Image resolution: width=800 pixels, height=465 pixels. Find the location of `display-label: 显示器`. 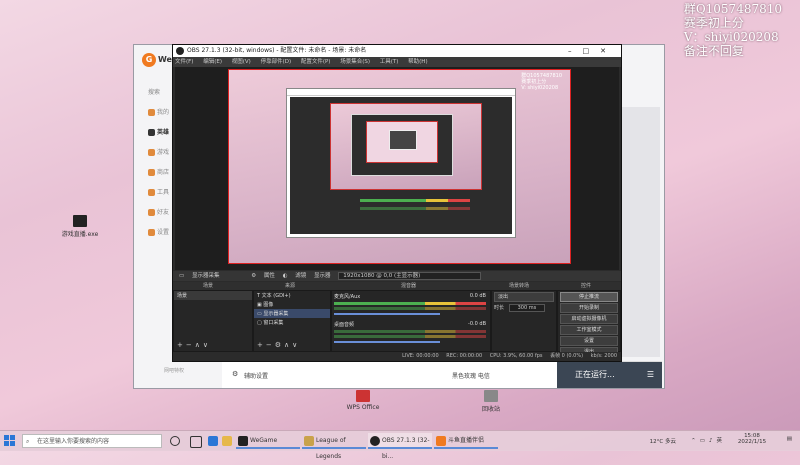

display-label: 显示器 is located at coordinates (322, 276).